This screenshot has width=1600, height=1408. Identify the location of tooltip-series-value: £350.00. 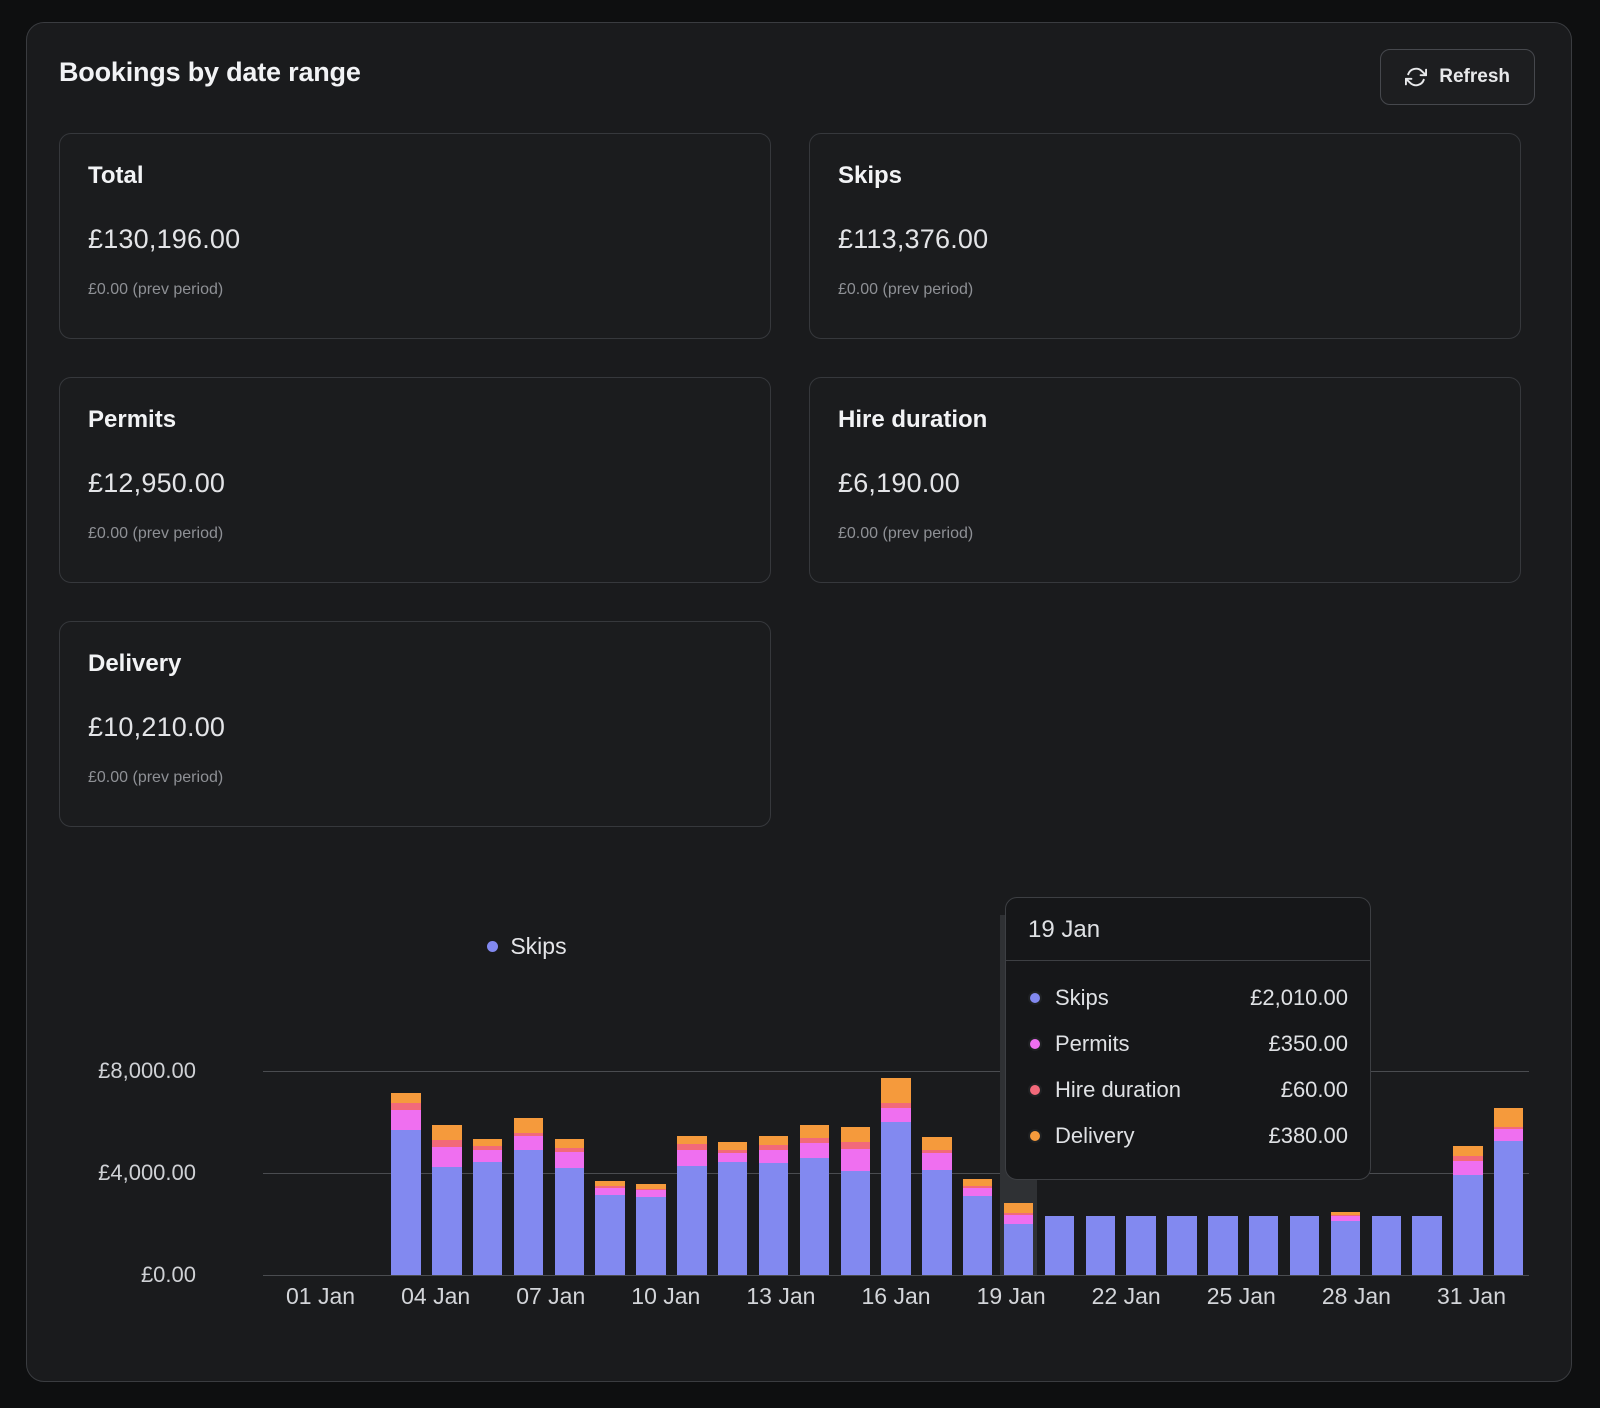
(1308, 1043).